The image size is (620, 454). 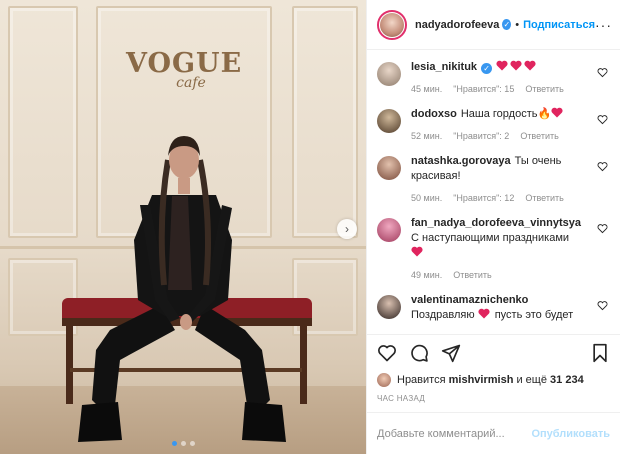 I want to click on next-photo-button: ›, so click(x=347, y=229).